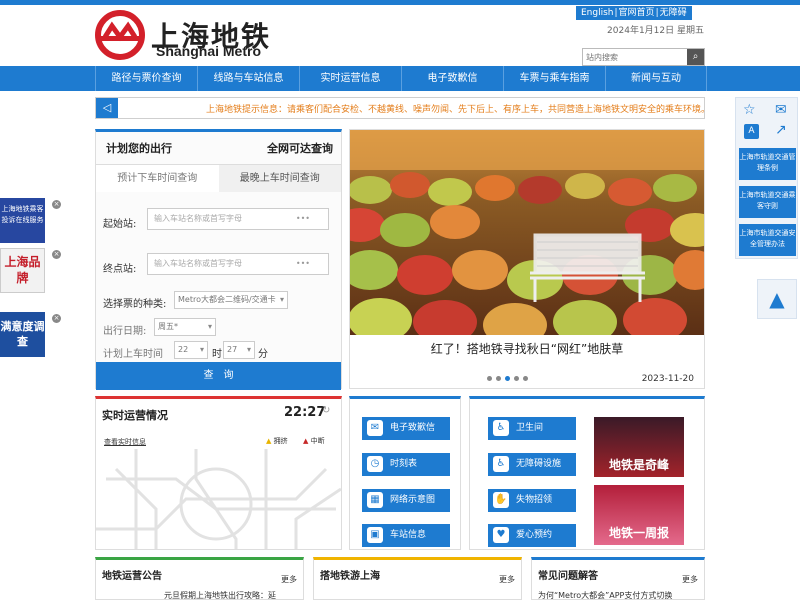 The width and height of the screenshot is (800, 600). What do you see at coordinates (199, 578) in the screenshot?
I see `announcements-panel: 地铁运营公告 更多 元旦假期上海地铁出行攻略：延` at bounding box center [199, 578].